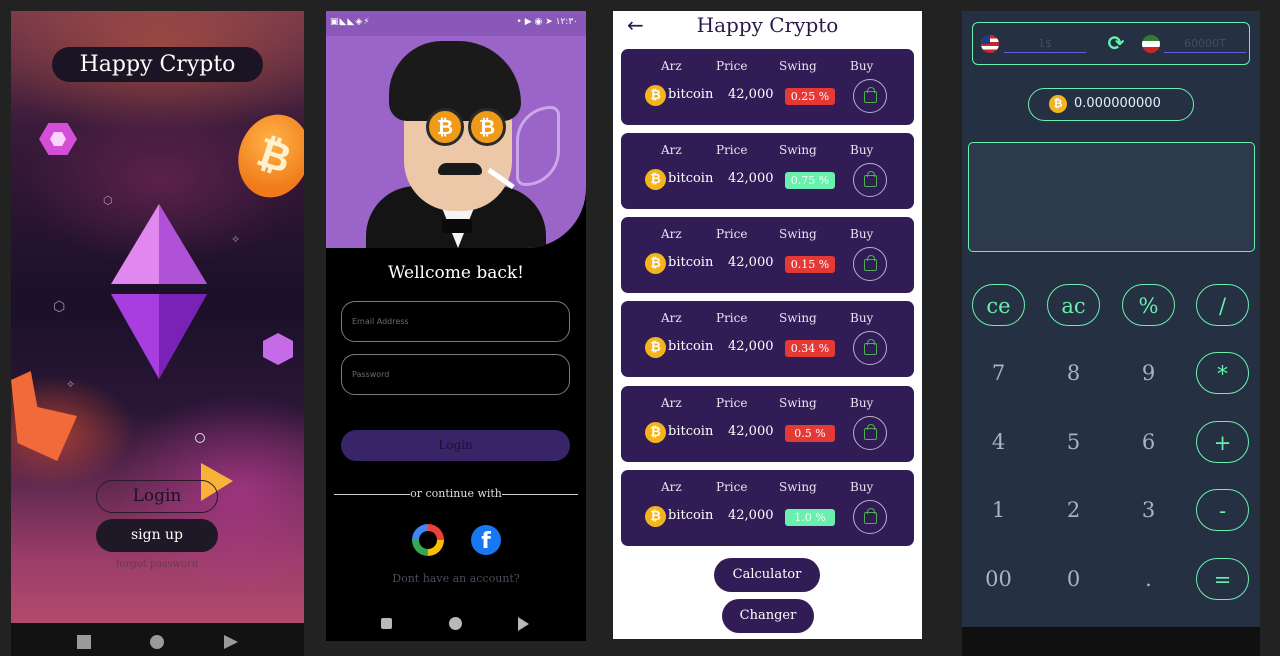 The height and width of the screenshot is (656, 1280). Describe the element at coordinates (767, 255) in the screenshot. I see `coin-card: Arz Price Swing Buy ₿ bitcoin 42,000 0.15 %` at that location.